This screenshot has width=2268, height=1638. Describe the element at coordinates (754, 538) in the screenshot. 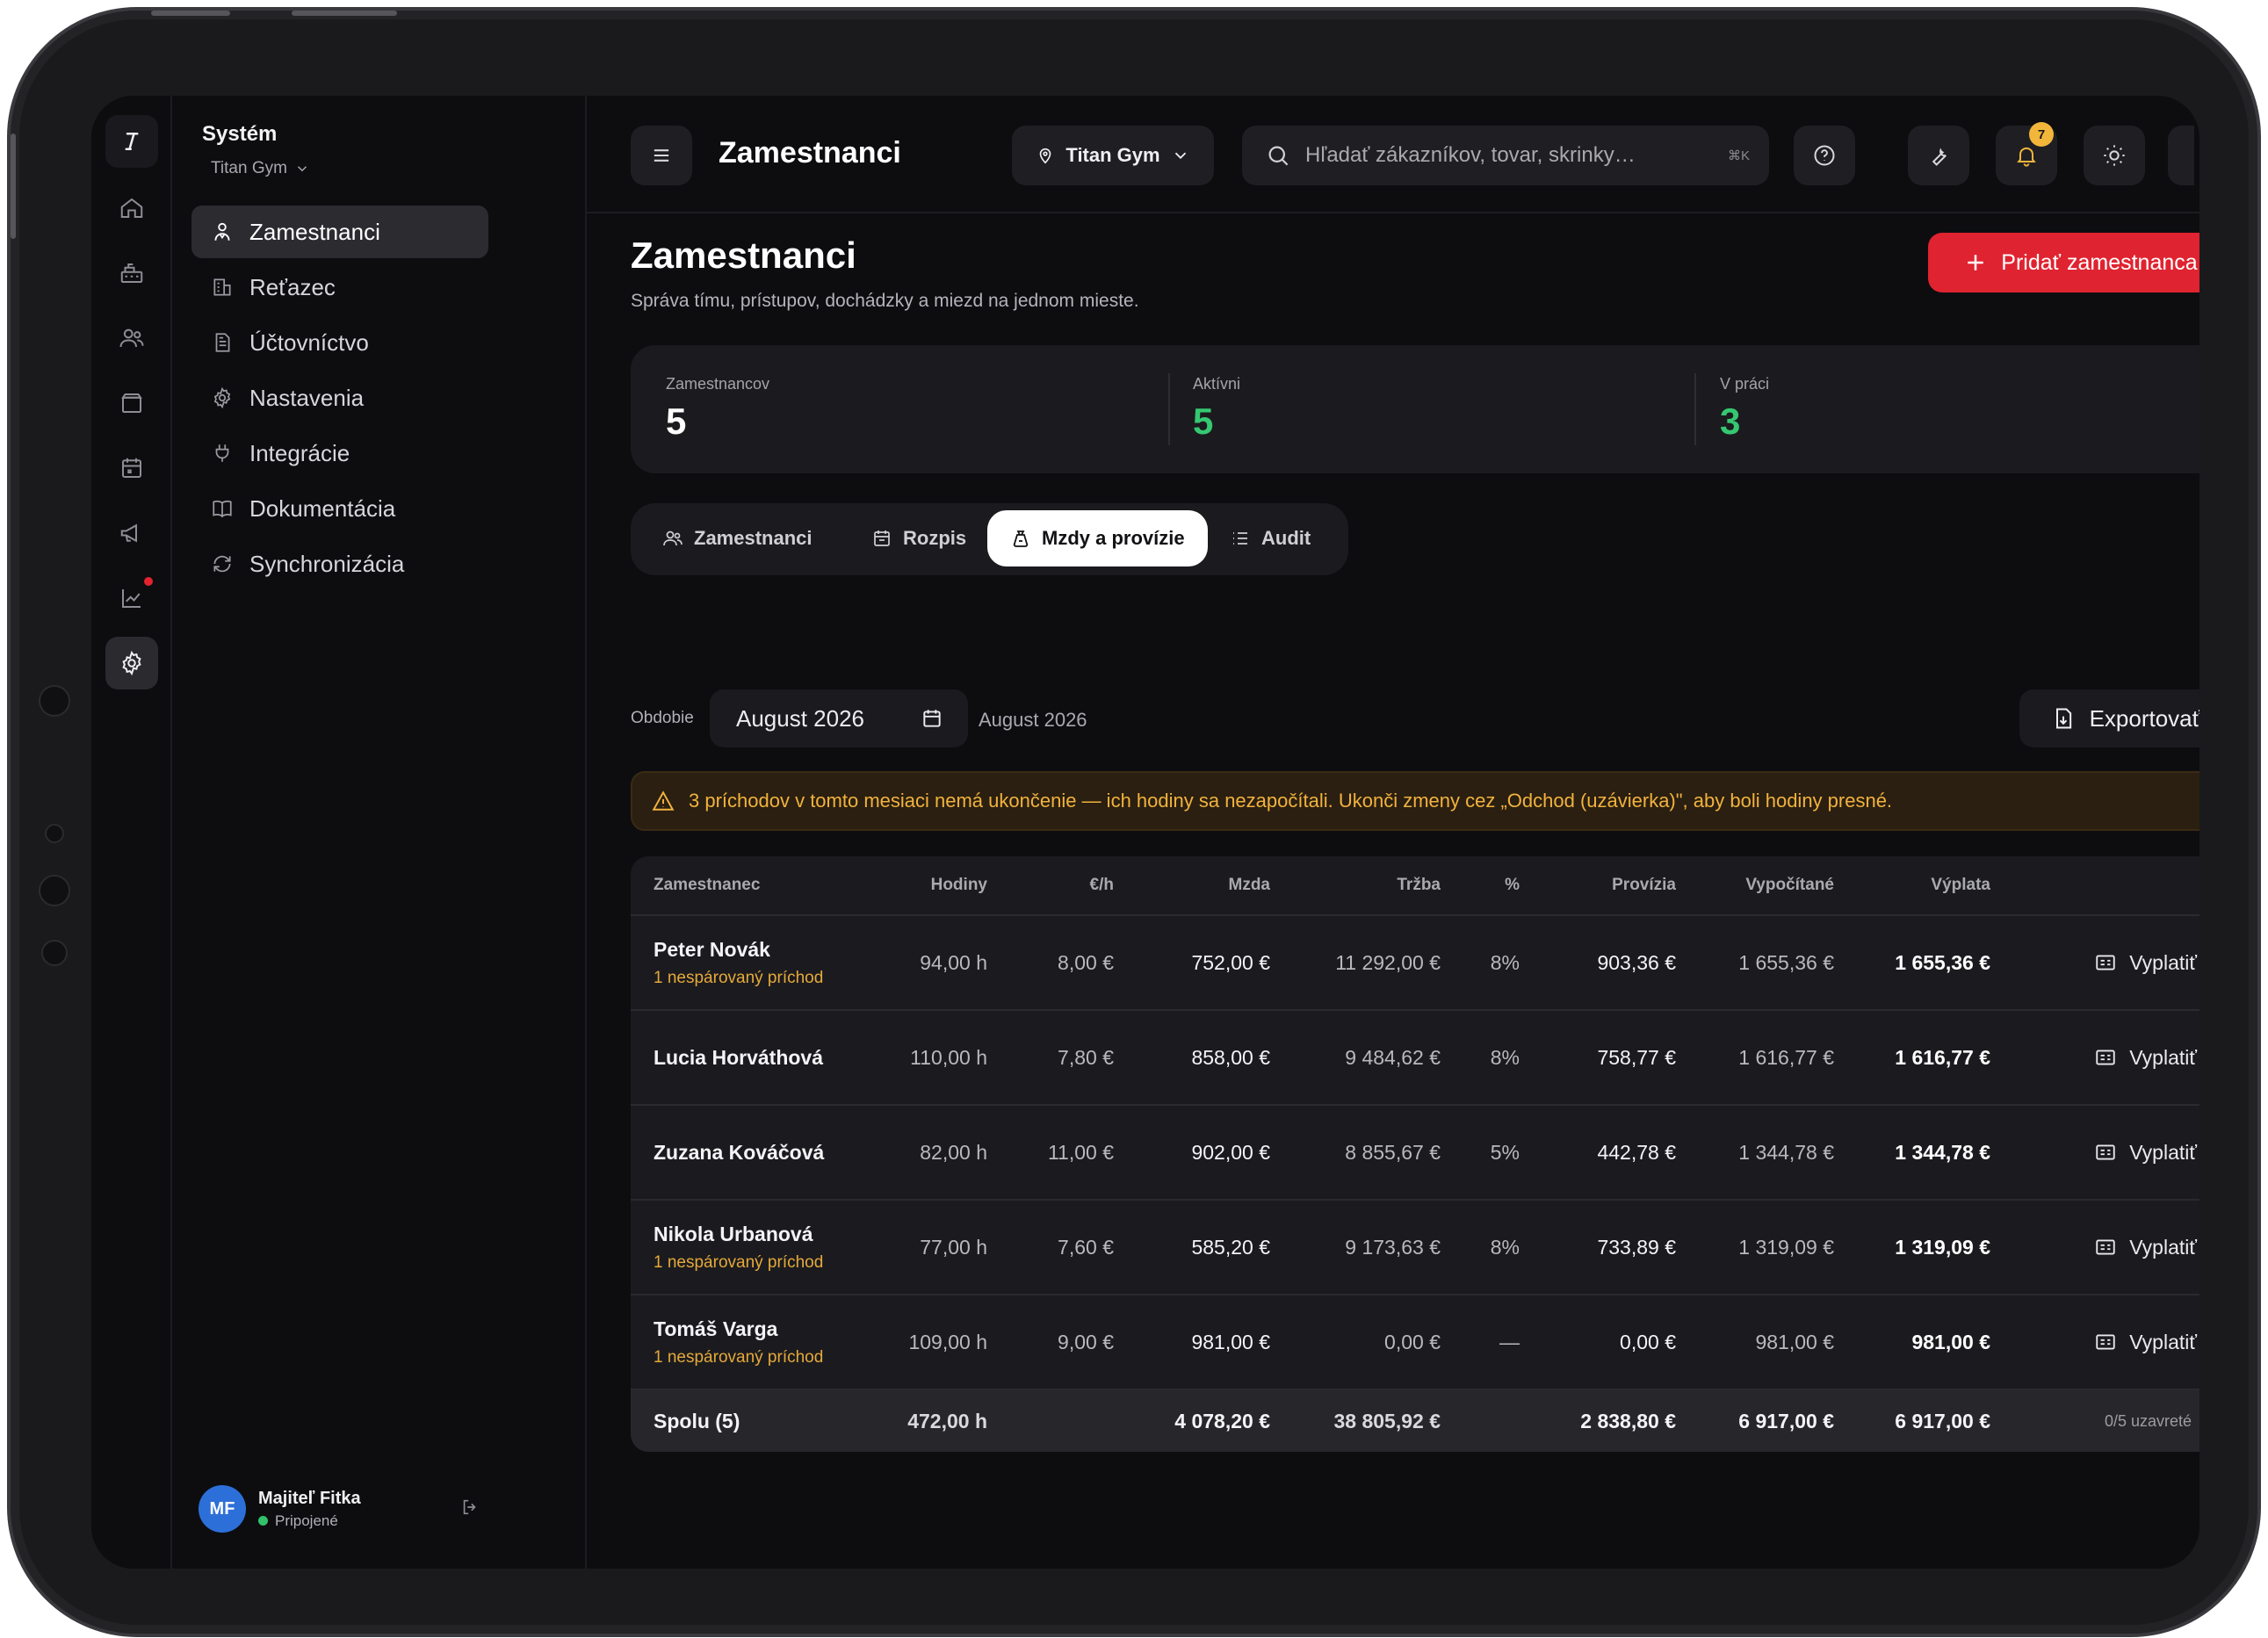

I see `tab-label: Zamestnanci` at that location.